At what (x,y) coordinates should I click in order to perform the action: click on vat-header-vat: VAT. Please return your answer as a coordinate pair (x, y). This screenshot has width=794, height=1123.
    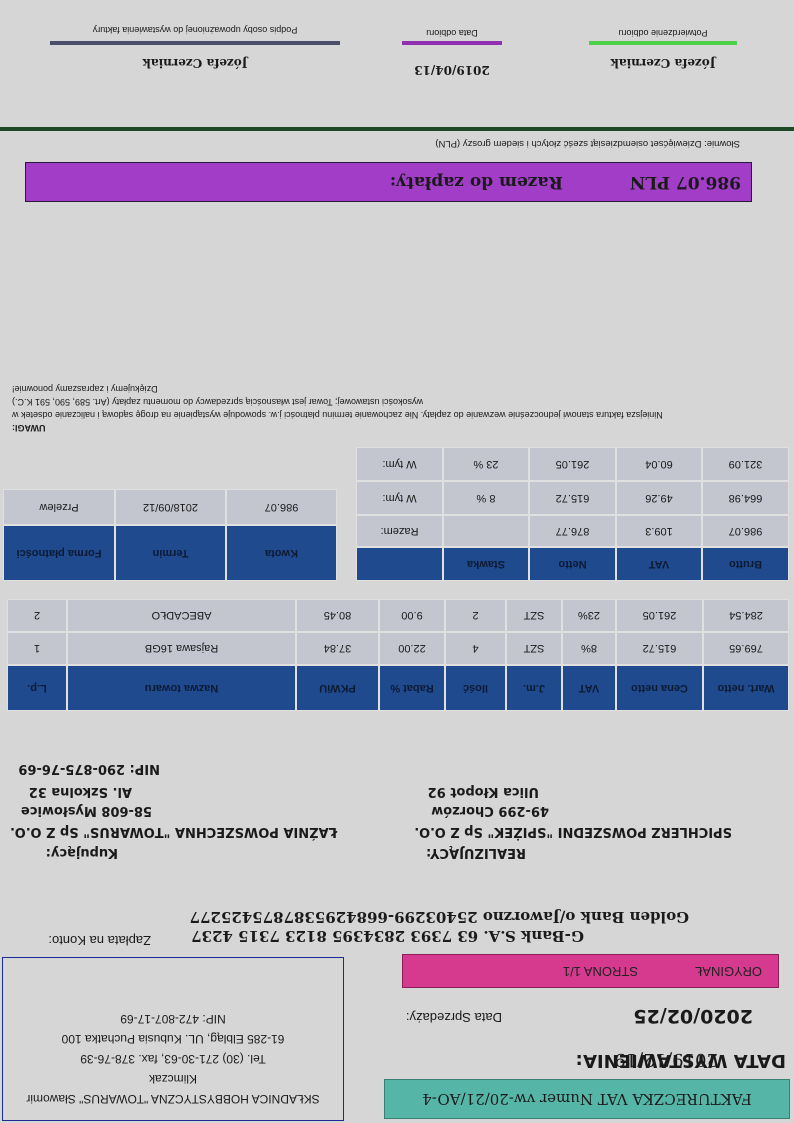
    Looking at the image, I should click on (659, 564).